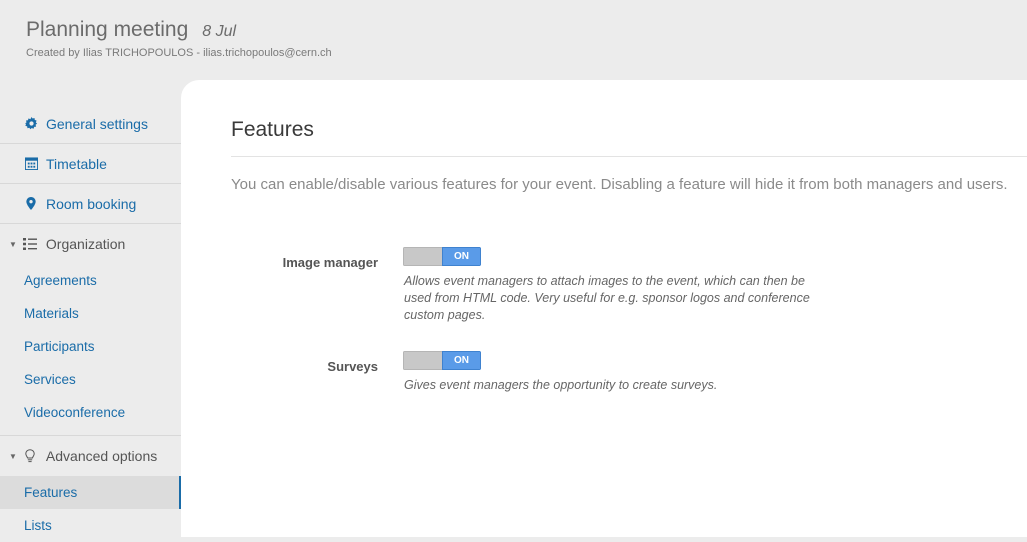  I want to click on sidebar-item-participants: Participants, so click(90, 346).